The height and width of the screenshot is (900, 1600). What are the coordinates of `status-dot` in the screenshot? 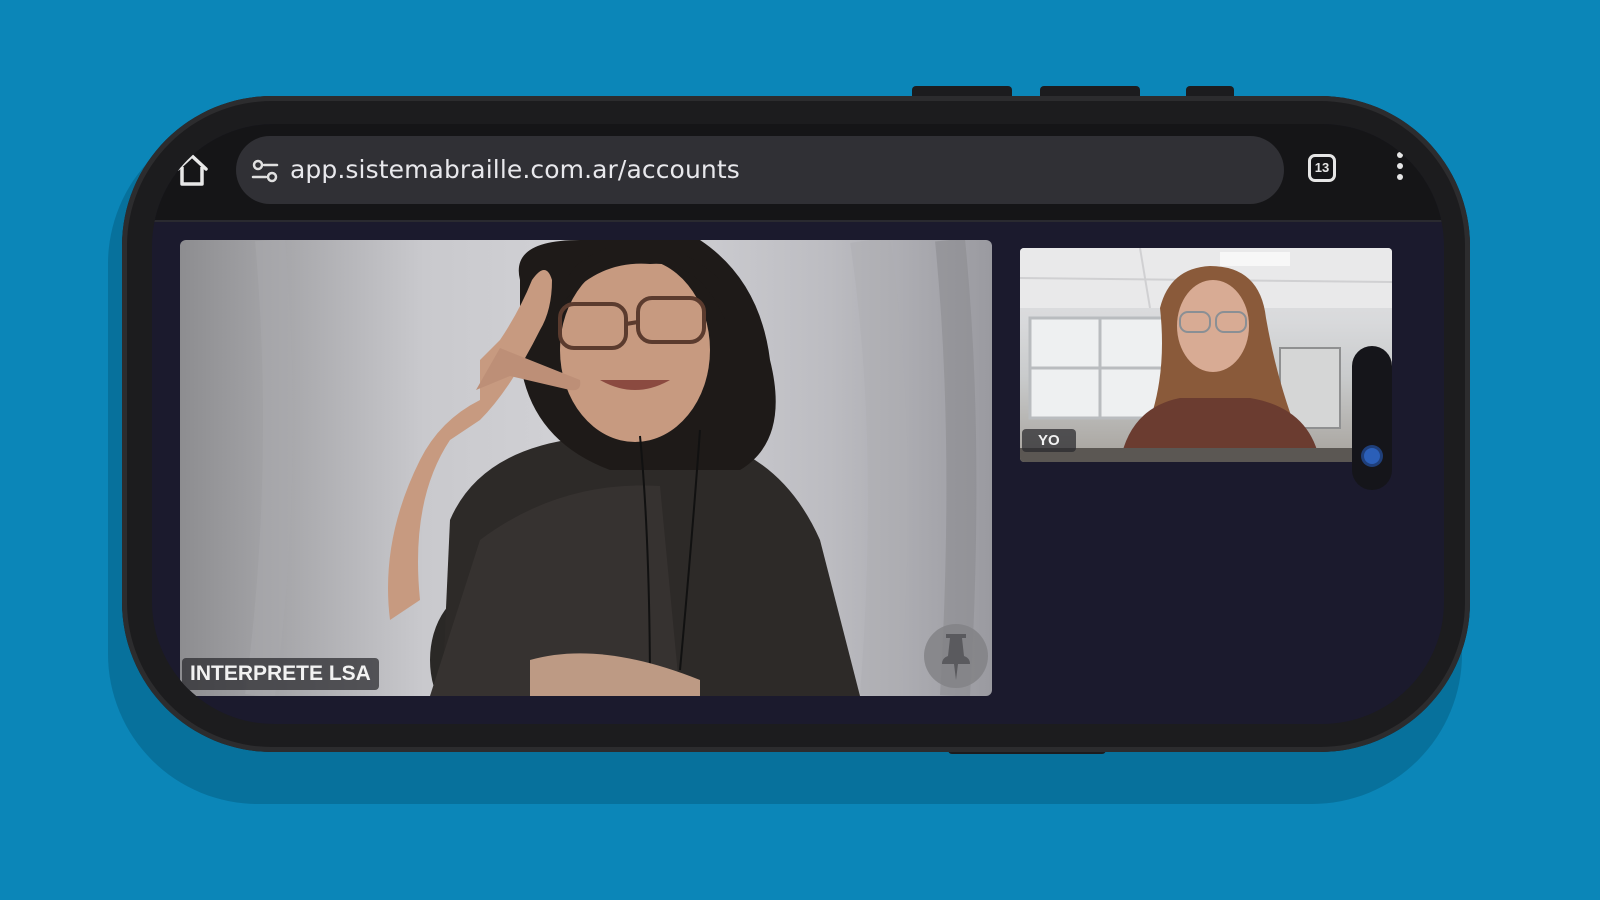 It's located at (1372, 456).